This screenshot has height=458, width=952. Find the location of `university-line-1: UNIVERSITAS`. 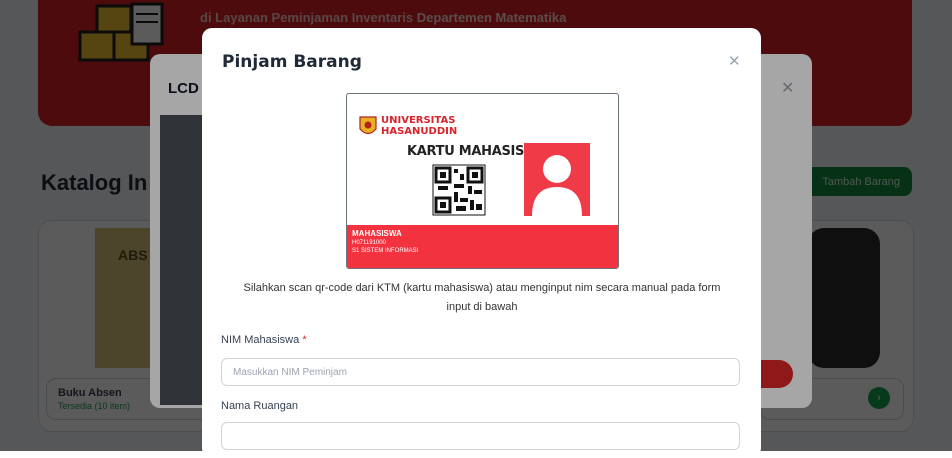

university-line-1: UNIVERSITAS is located at coordinates (418, 120).